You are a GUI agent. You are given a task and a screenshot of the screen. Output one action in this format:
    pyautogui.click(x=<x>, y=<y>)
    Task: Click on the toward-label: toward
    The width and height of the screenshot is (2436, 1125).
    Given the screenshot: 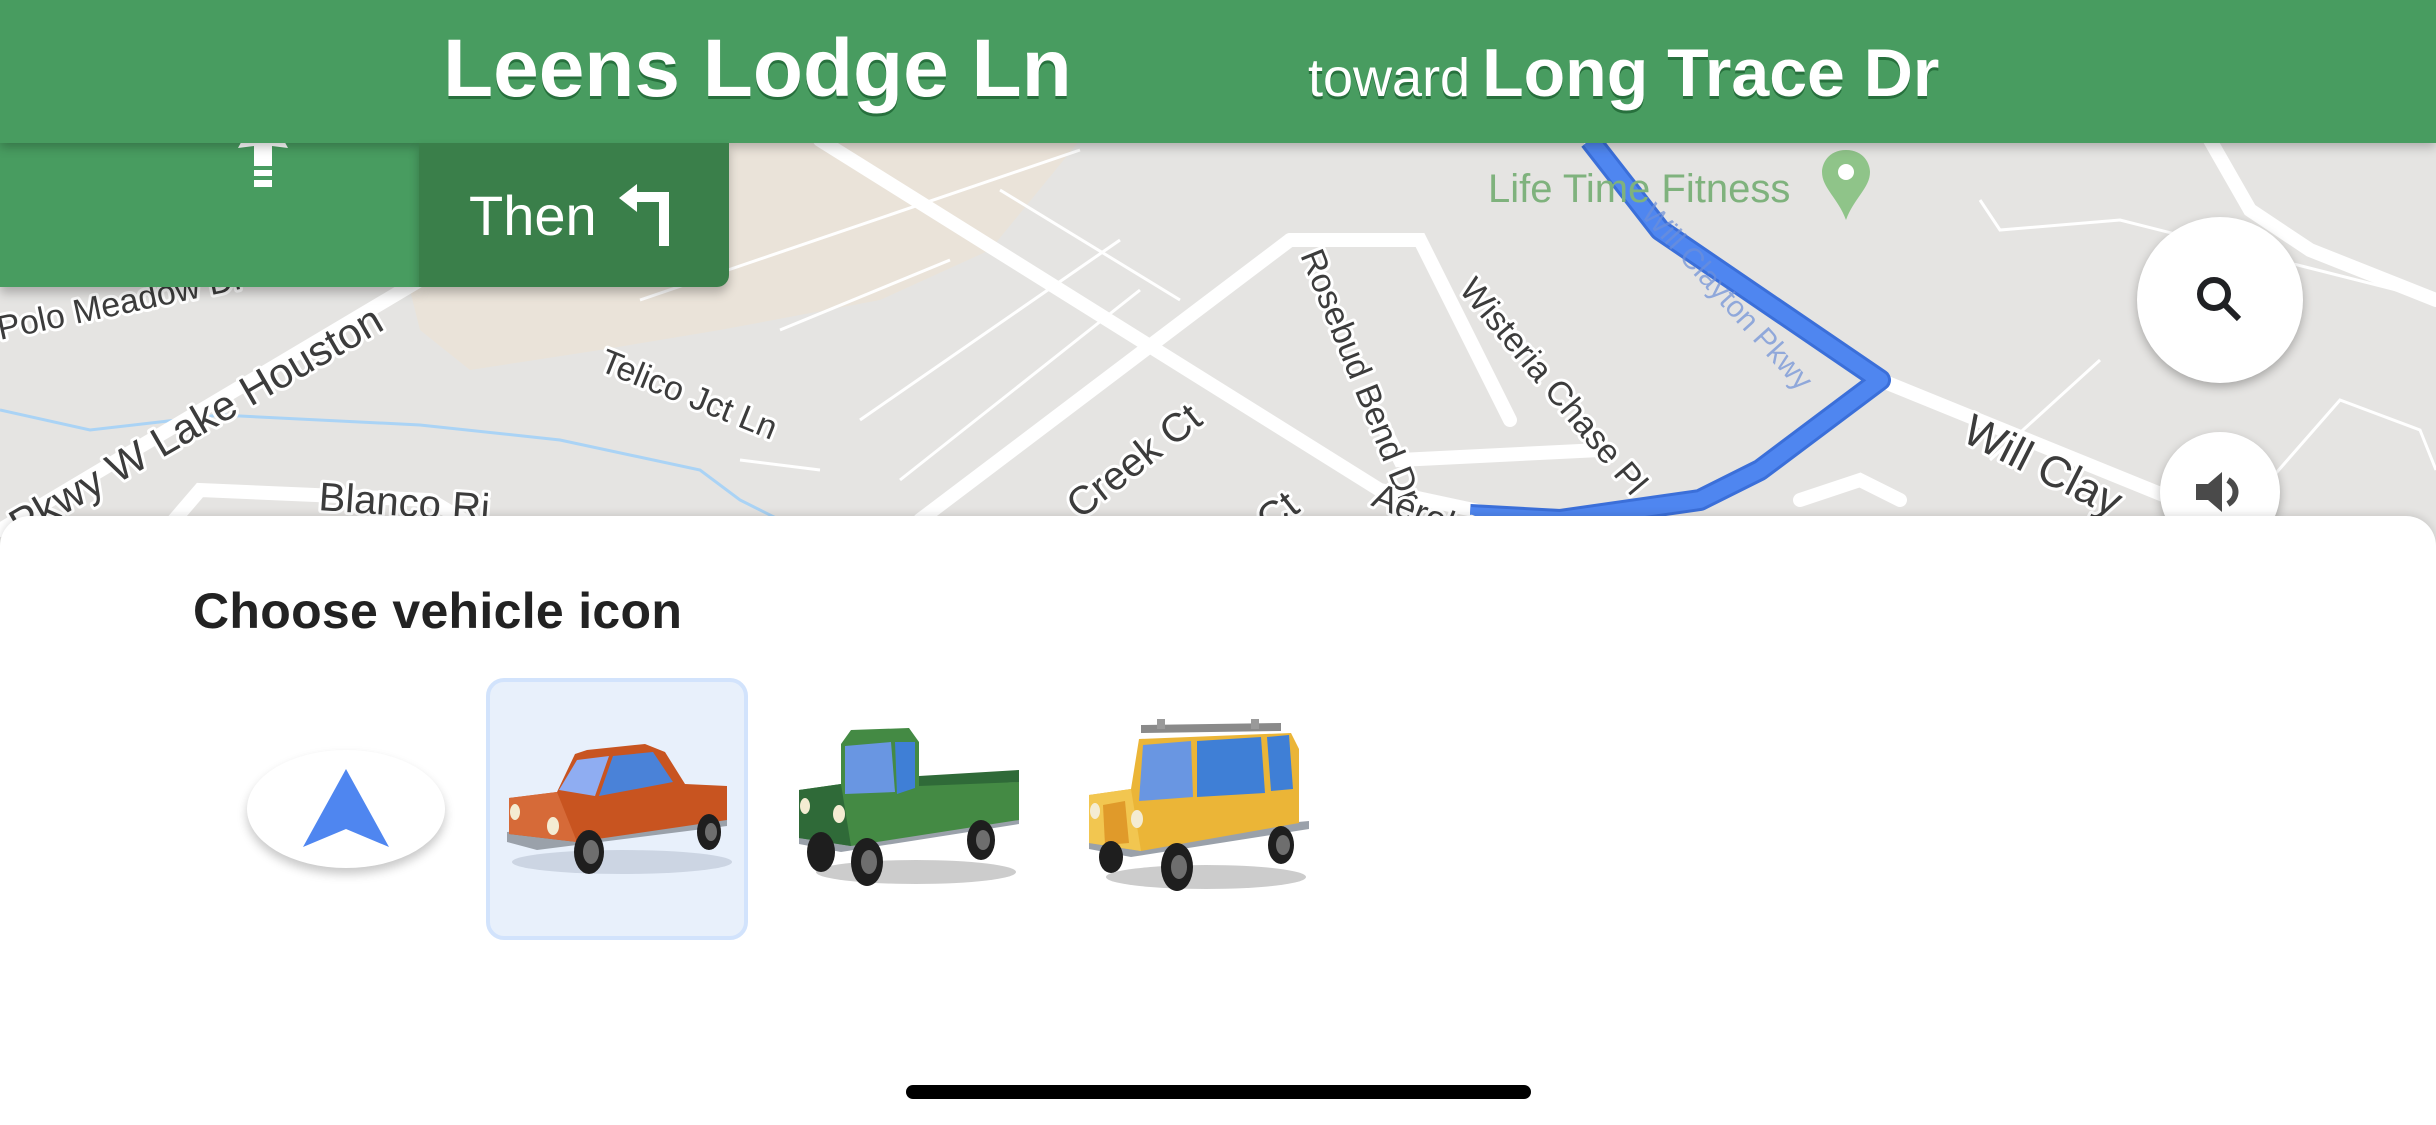 What is the action you would take?
    pyautogui.click(x=1389, y=78)
    